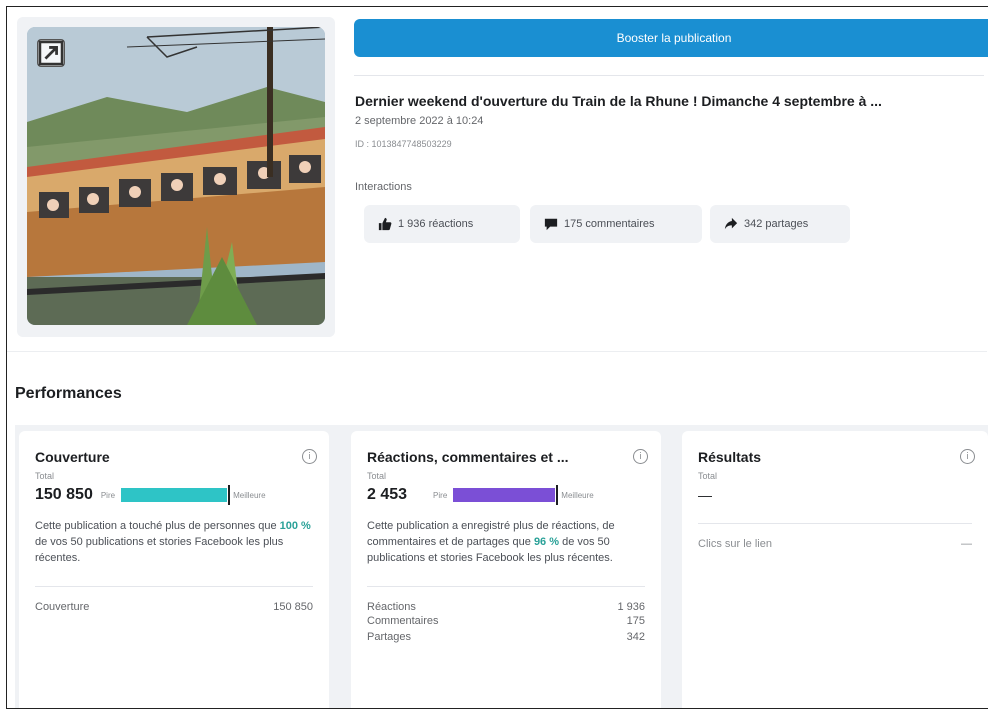 The width and height of the screenshot is (994, 715). Describe the element at coordinates (387, 494) in the screenshot. I see `engagement-value: 2 453` at that location.